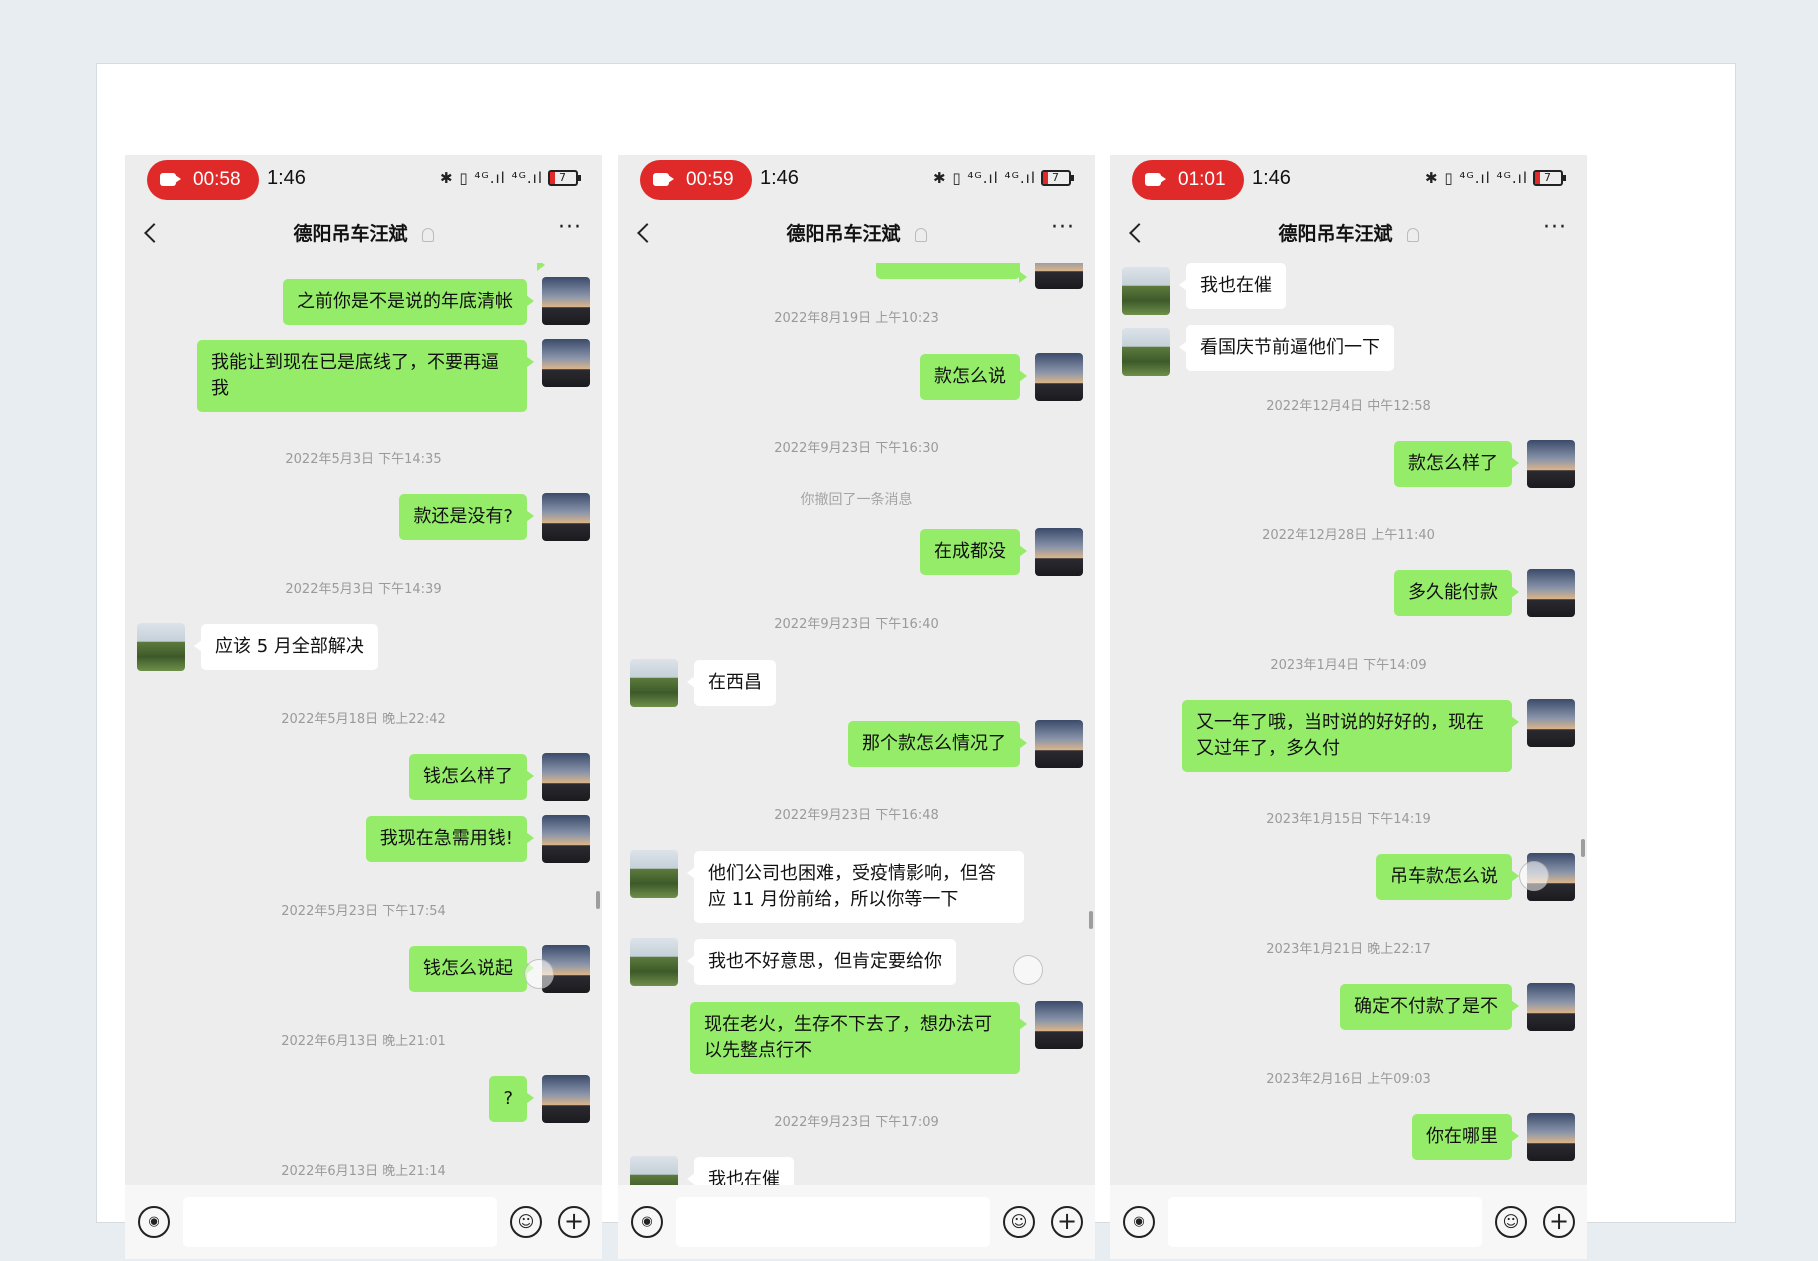 The width and height of the screenshot is (1818, 1261). I want to click on record-time: 01:01, so click(1202, 179).